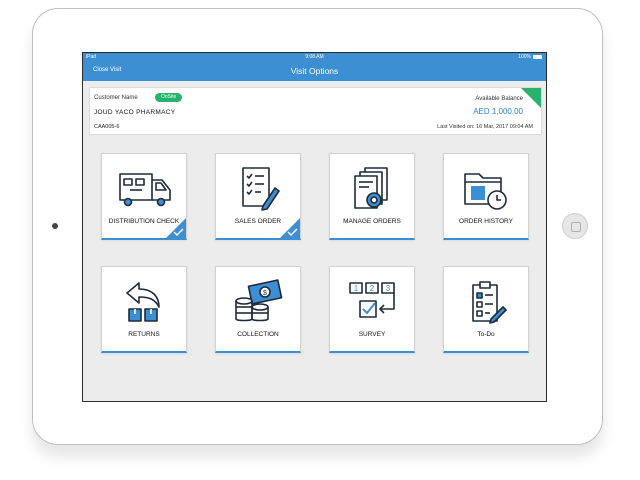  I want to click on last-visited-value: 16 Mar, 2017 09:04 AM, so click(504, 127).